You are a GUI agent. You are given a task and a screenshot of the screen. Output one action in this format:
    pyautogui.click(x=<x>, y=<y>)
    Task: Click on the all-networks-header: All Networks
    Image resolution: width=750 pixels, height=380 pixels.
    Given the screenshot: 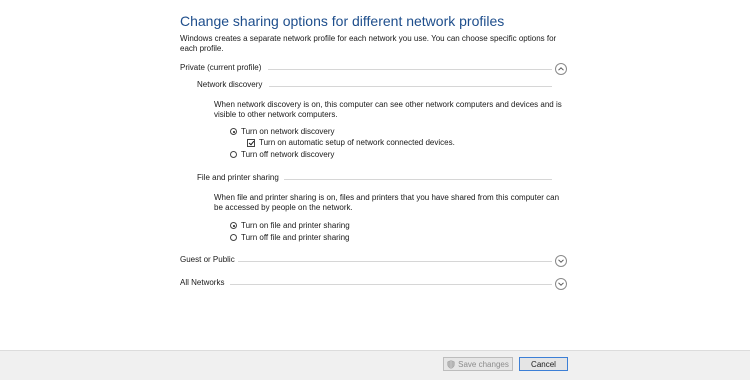 What is the action you would take?
    pyautogui.click(x=202, y=282)
    